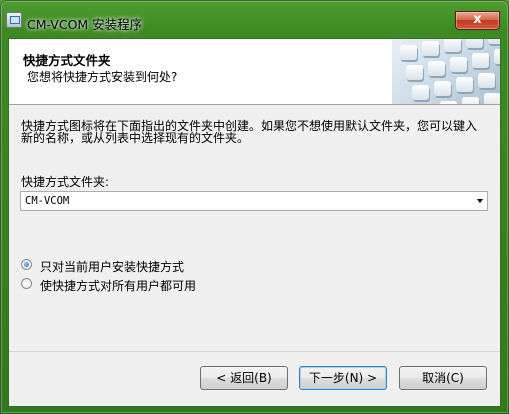  Describe the element at coordinates (26, 283) in the screenshot. I see `radio-button` at that location.